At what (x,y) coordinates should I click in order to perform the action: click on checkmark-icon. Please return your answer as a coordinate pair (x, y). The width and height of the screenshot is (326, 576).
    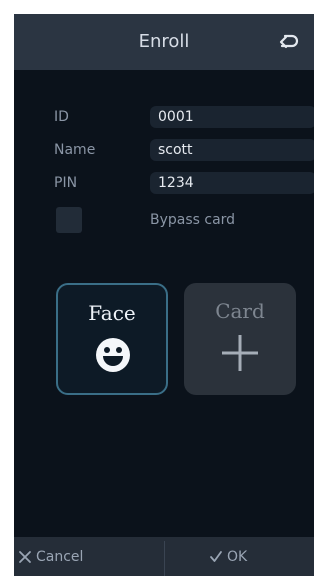
    Looking at the image, I should click on (216, 556).